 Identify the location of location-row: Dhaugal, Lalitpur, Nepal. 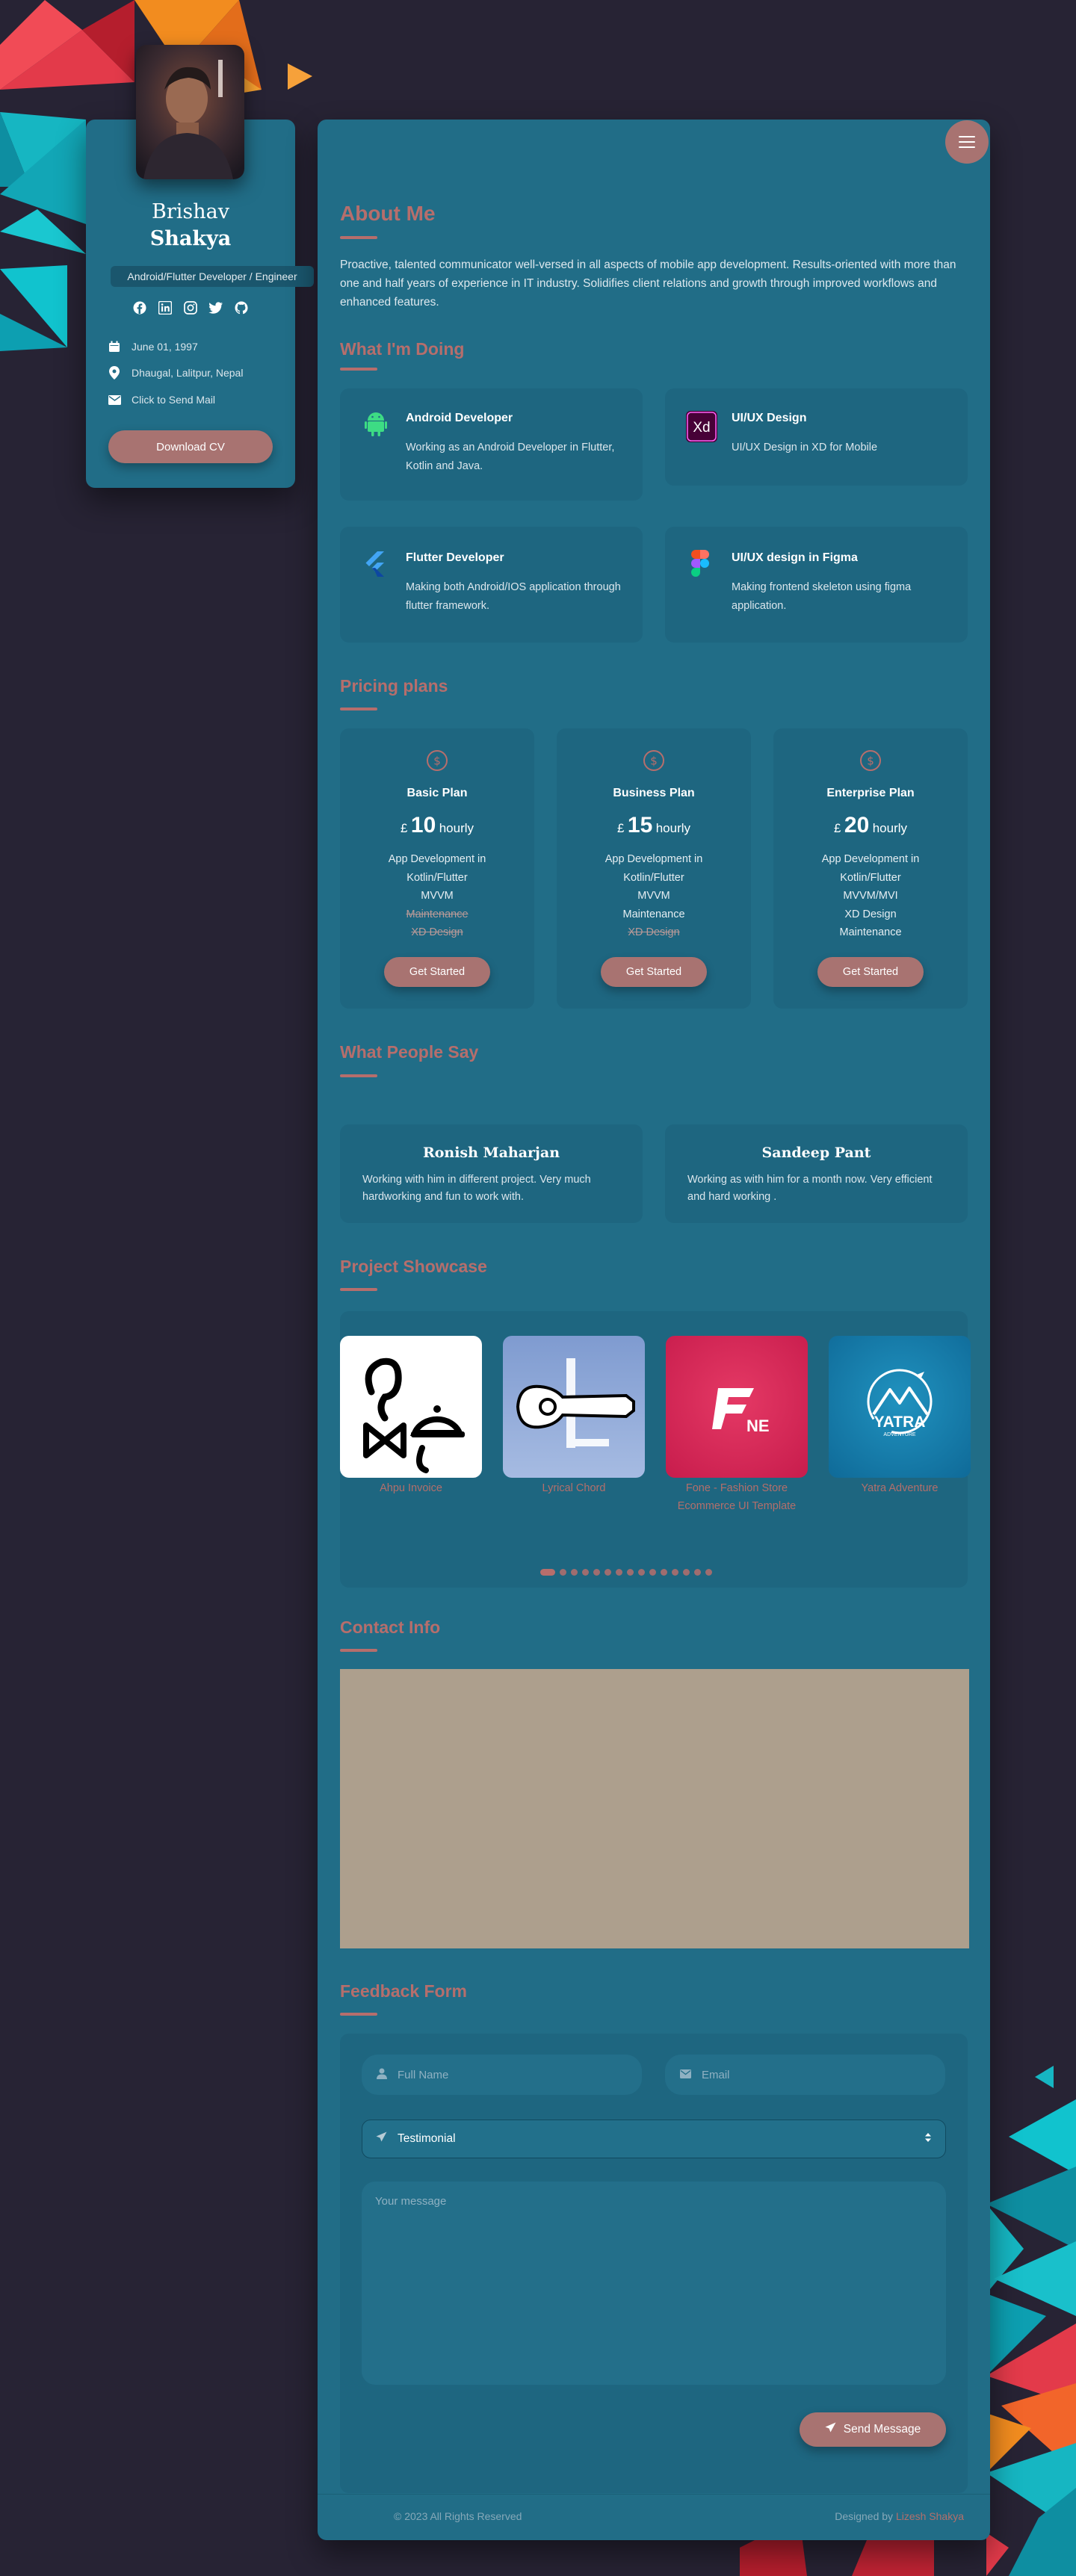
(175, 373).